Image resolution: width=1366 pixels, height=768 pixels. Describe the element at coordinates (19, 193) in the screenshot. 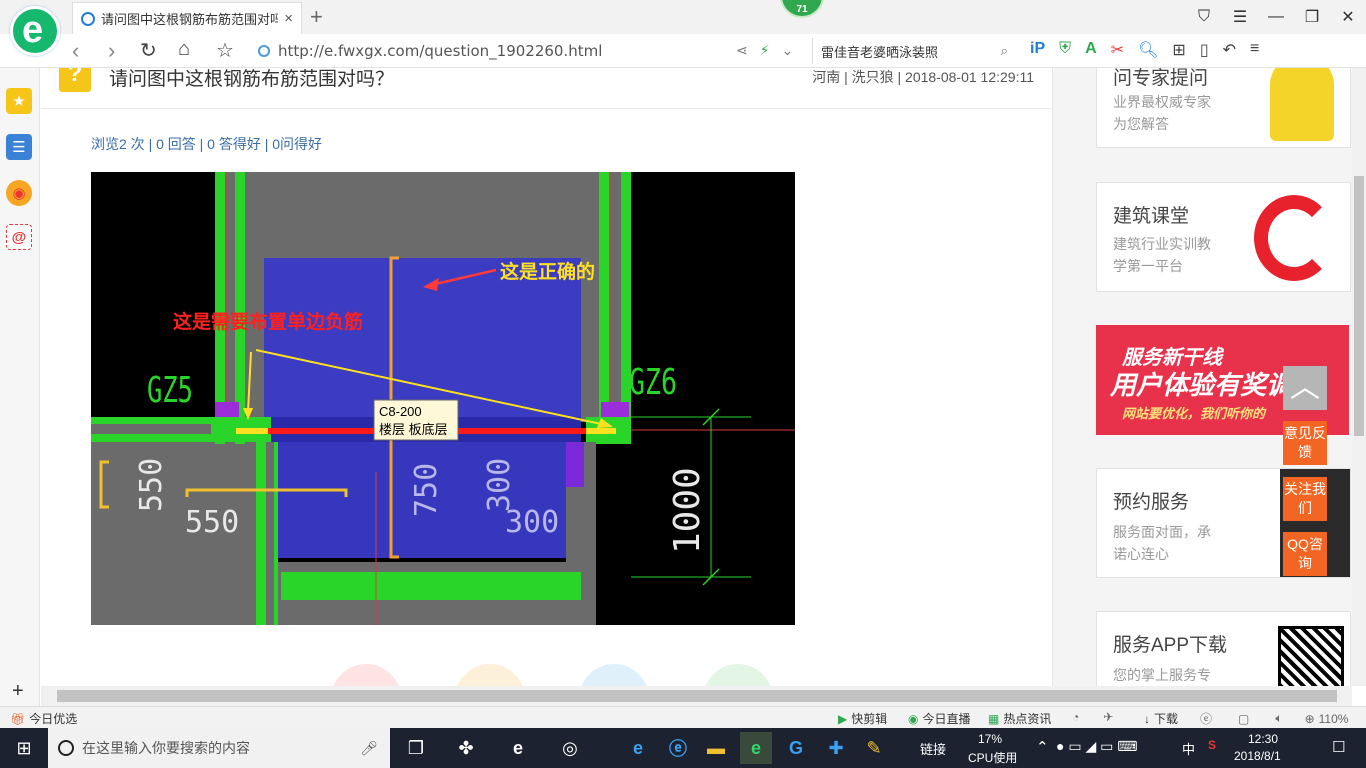

I see `weibo-icon: ◉` at that location.